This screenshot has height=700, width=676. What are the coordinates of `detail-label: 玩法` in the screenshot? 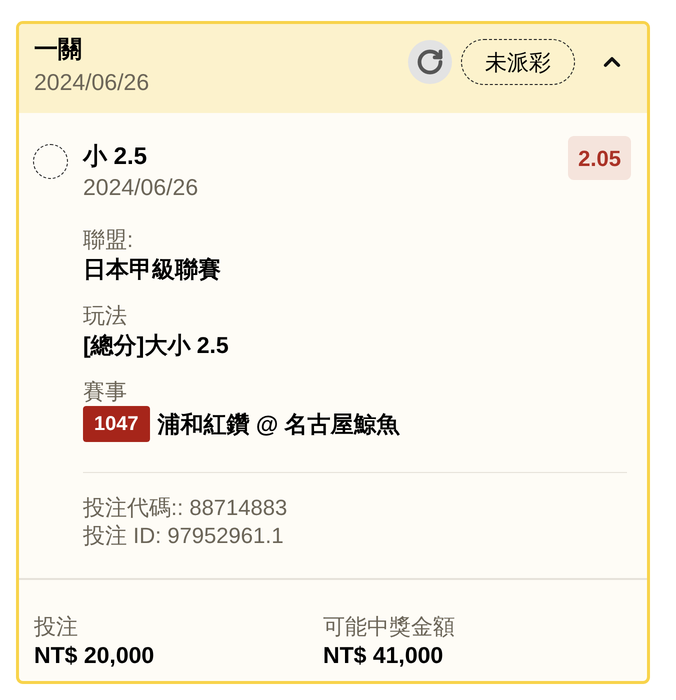 It's located at (105, 316).